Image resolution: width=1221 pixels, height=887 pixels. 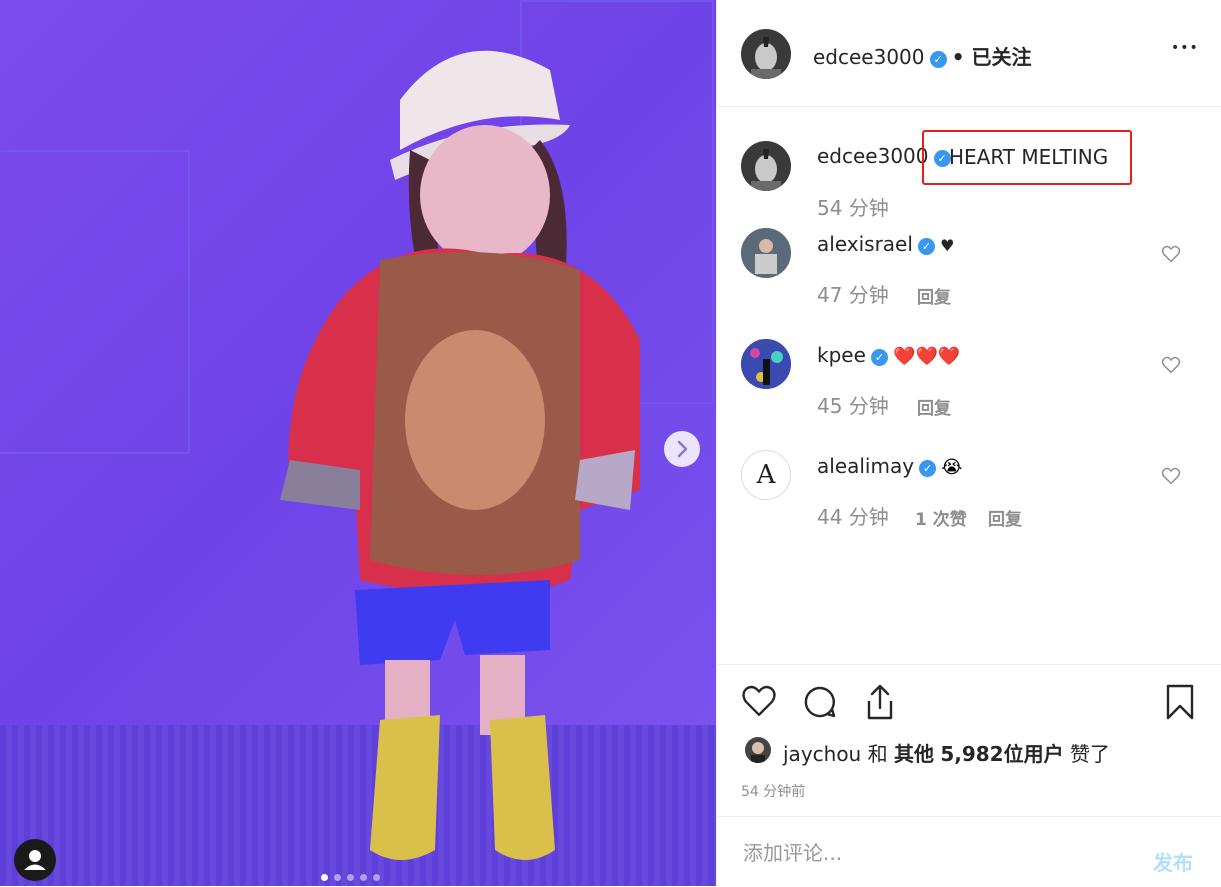 What do you see at coordinates (853, 406) in the screenshot?
I see `comment-time: 45 分钟` at bounding box center [853, 406].